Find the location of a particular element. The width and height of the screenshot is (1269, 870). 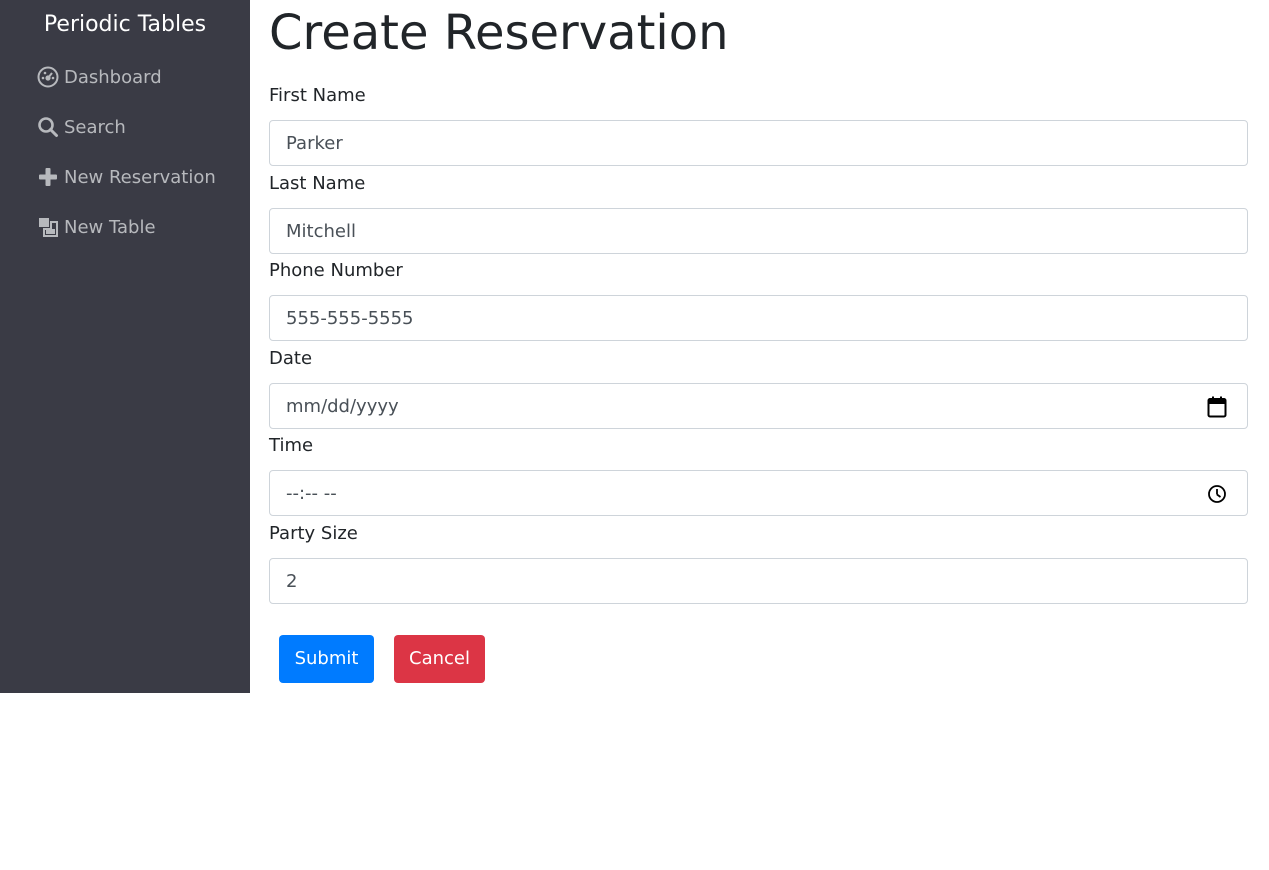

calendar-icon is located at coordinates (1217, 407).